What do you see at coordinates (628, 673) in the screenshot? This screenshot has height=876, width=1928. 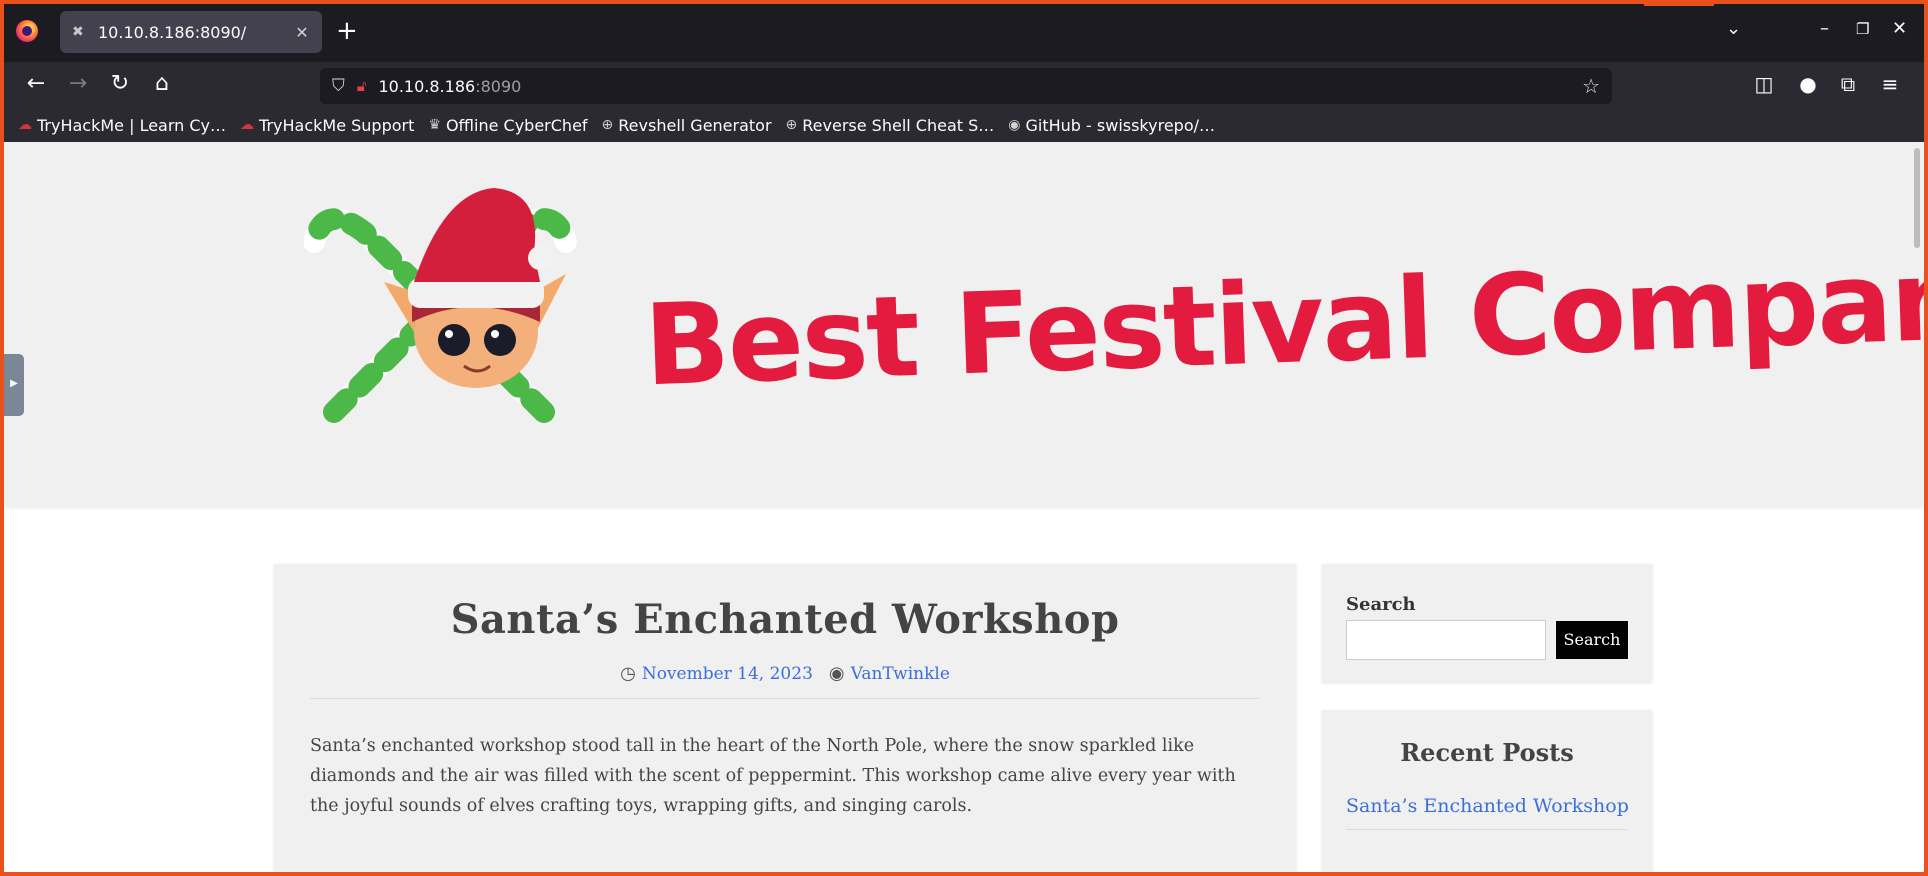 I see `clock-icon: ◷` at bounding box center [628, 673].